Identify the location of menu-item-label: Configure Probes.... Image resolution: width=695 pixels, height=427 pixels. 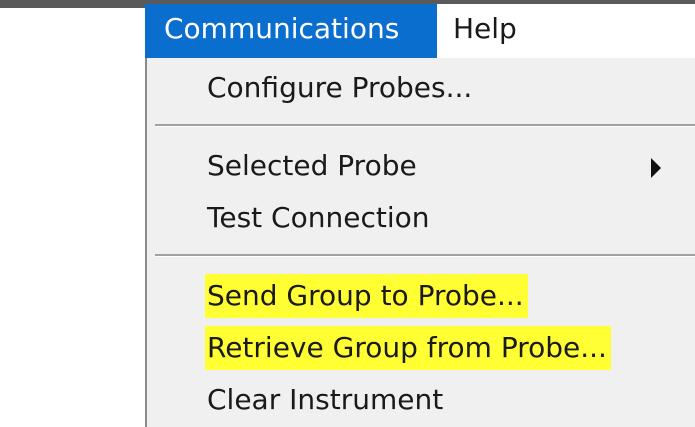
(340, 87).